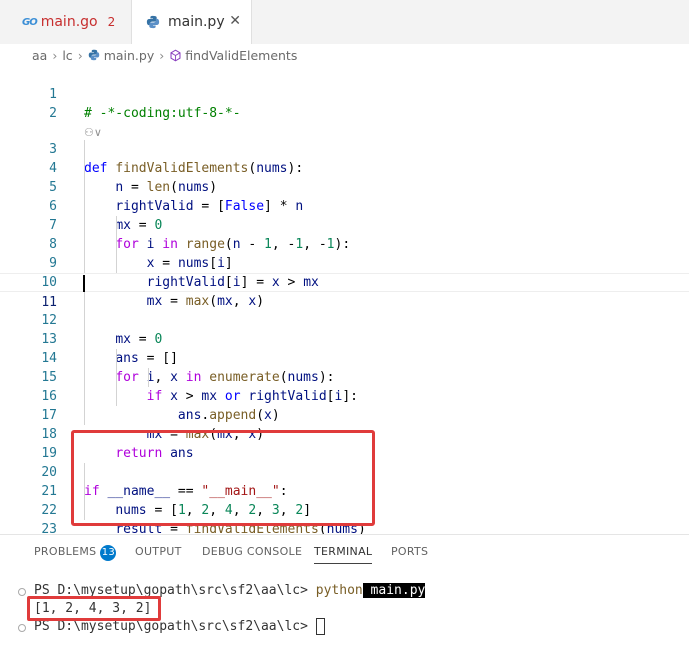  Describe the element at coordinates (339, 590) in the screenshot. I see `terminal-command: python` at that location.